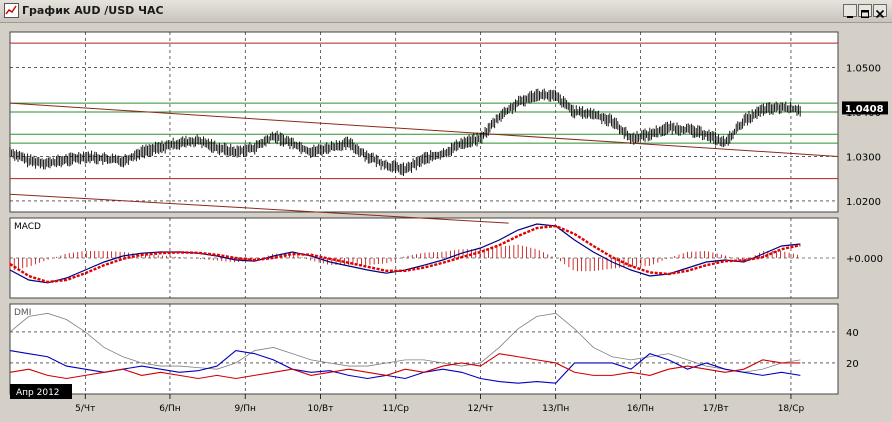 The width and height of the screenshot is (892, 422). Describe the element at coordinates (555, 409) in the screenshot. I see `date-tick-label: 13/Пн` at that location.